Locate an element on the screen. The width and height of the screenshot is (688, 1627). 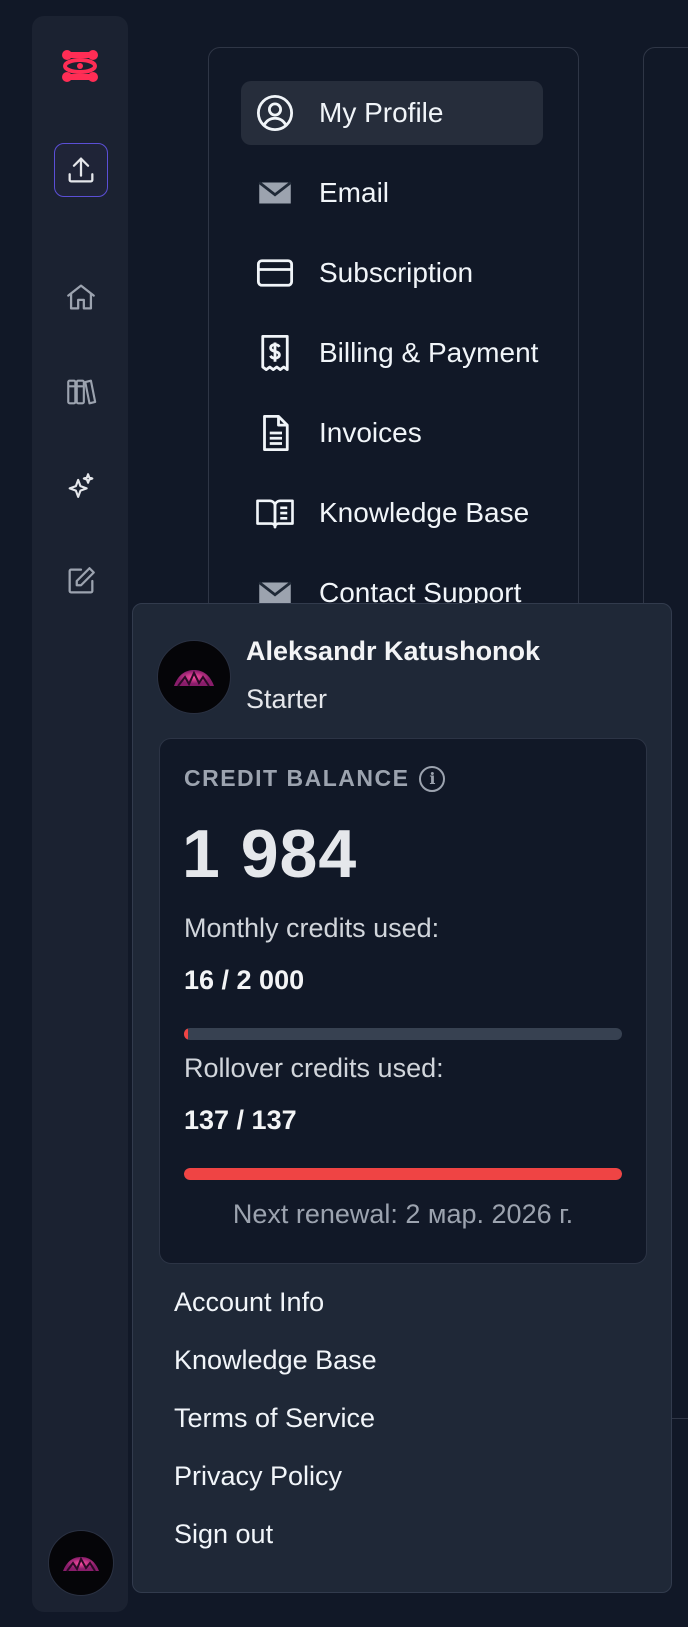
receipt-dollar-icon is located at coordinates (275, 353).